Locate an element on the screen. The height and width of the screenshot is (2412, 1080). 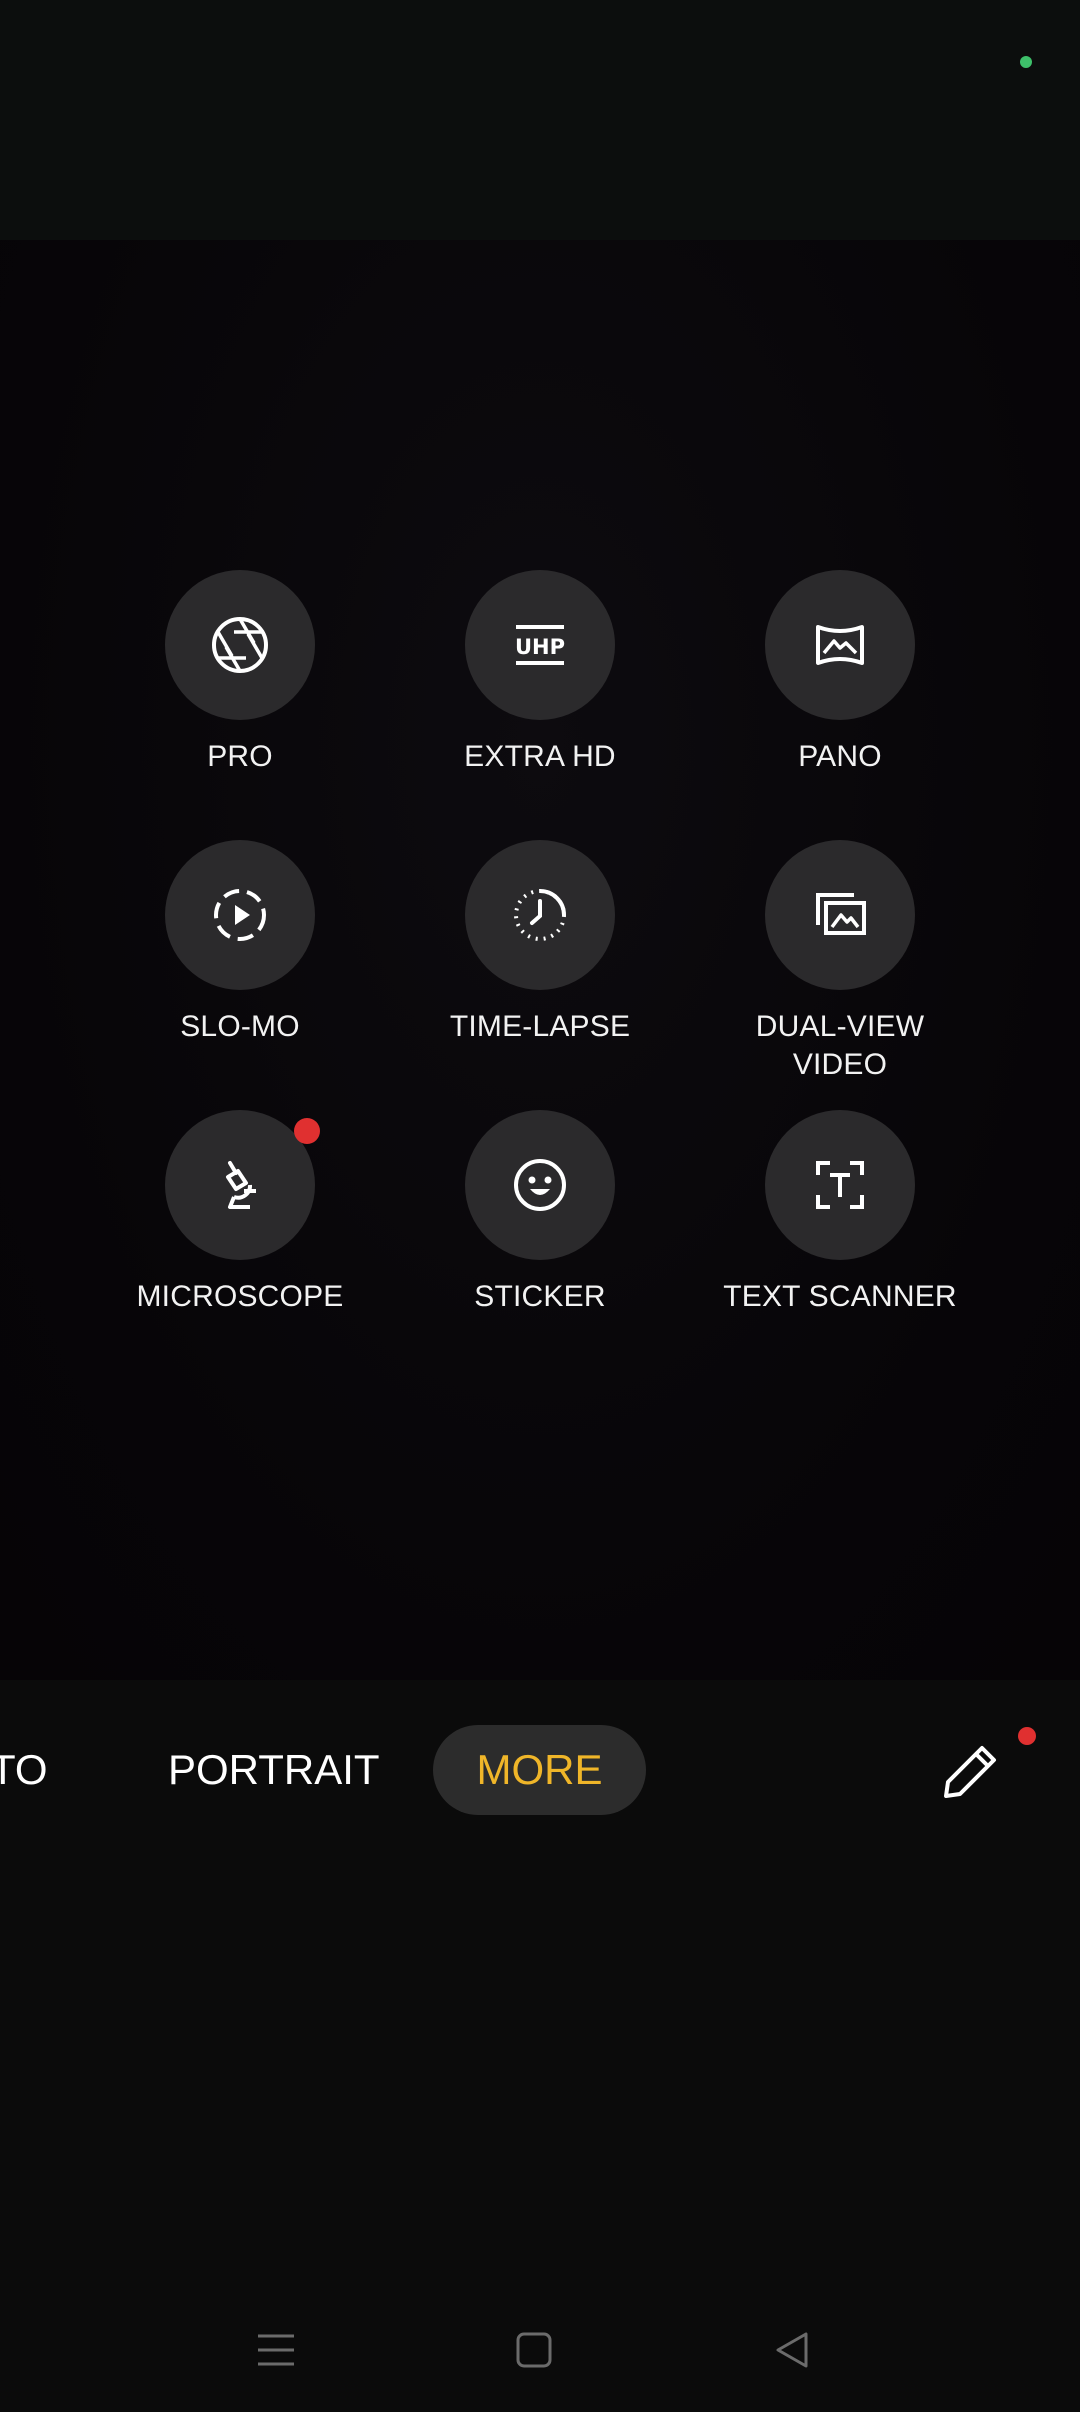
mode-pro: PRO is located at coordinates (240, 700).